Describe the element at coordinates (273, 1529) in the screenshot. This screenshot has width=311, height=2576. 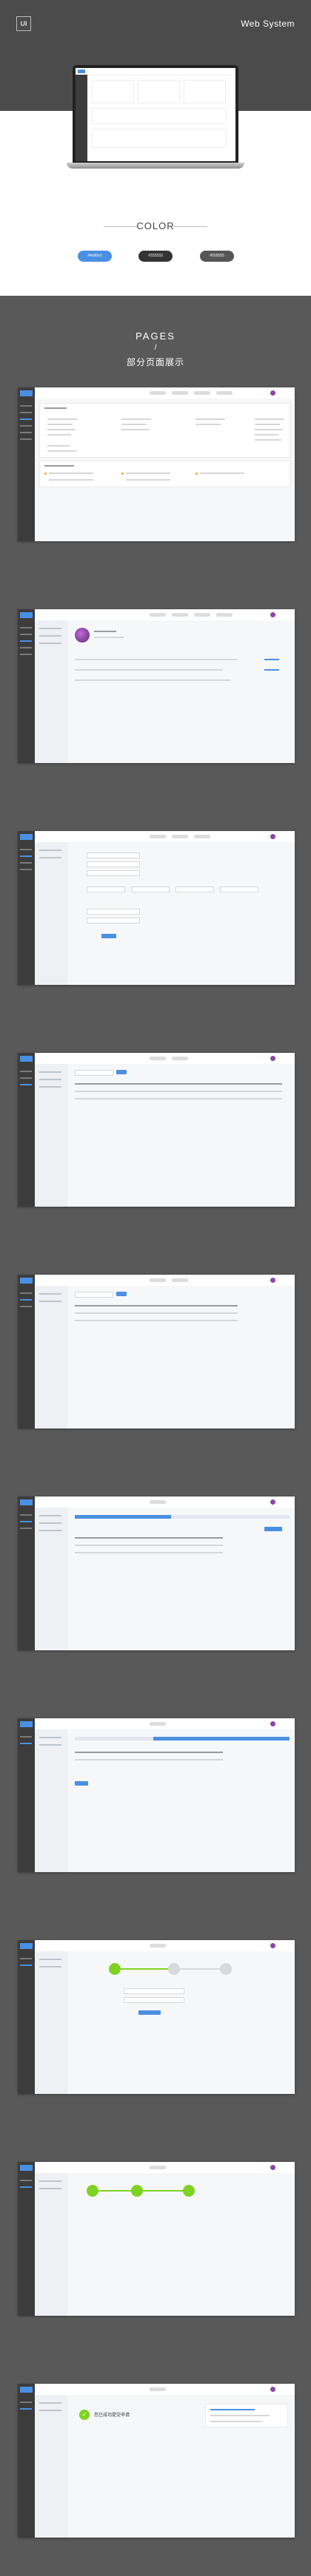
I see `action-button` at that location.